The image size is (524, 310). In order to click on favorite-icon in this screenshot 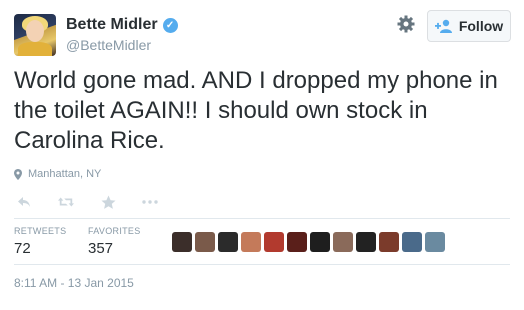, I will do `click(108, 202)`.